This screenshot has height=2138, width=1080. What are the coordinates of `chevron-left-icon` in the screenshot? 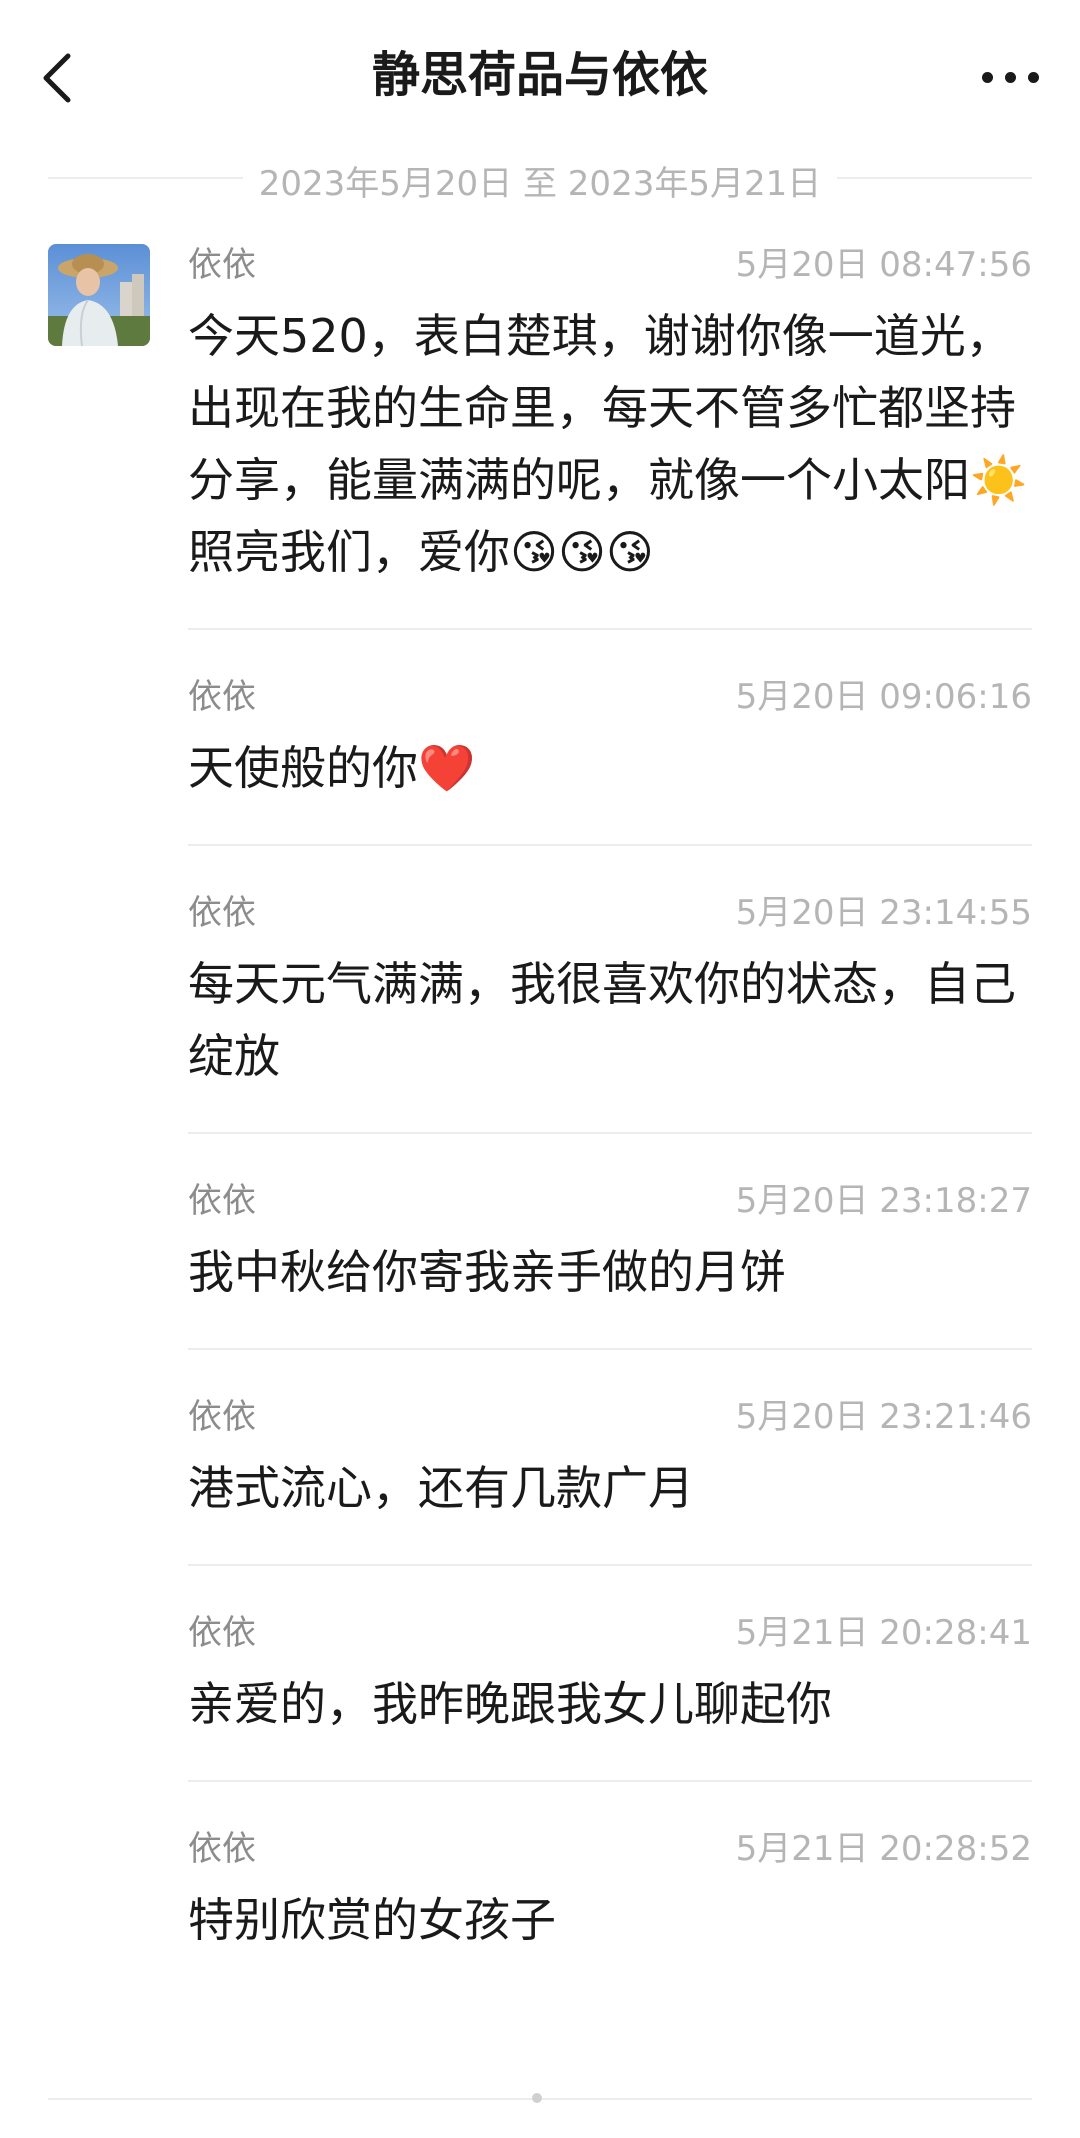 It's located at (57, 78).